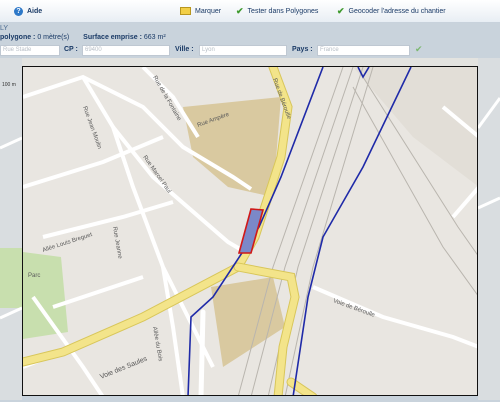  What do you see at coordinates (283, 11) in the screenshot?
I see `test-polygons-label: Tester dans Polygones` at bounding box center [283, 11].